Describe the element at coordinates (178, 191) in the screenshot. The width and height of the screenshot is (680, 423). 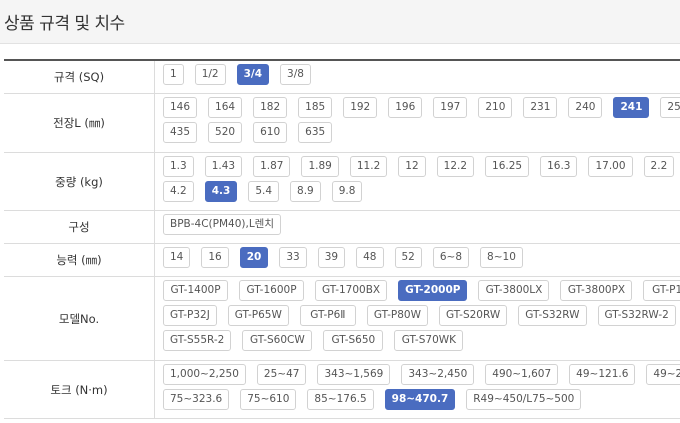
I see `option-chip: 4.2` at that location.